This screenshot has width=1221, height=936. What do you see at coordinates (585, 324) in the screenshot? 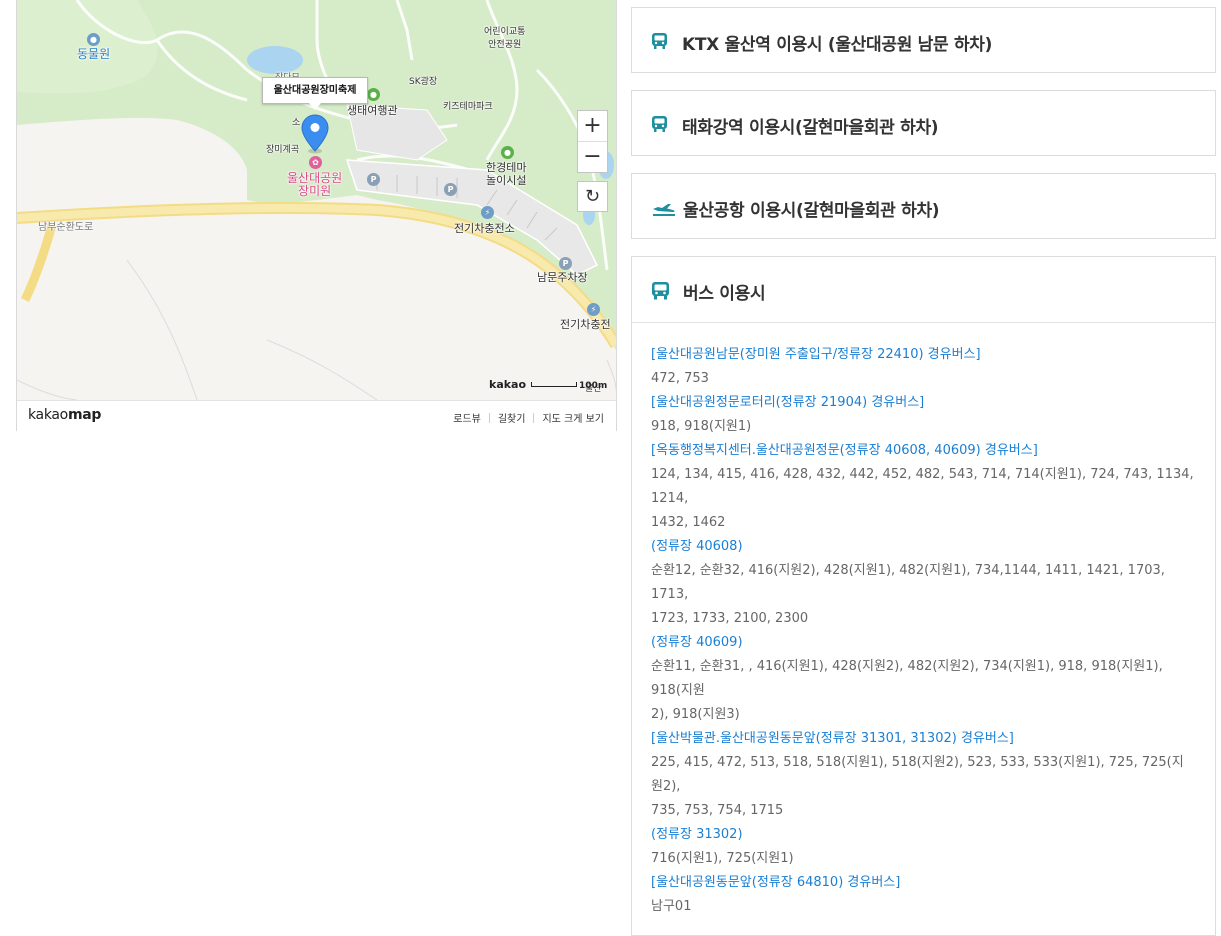
I see `map-label-ev-charge-2: 전기차충전` at bounding box center [585, 324].